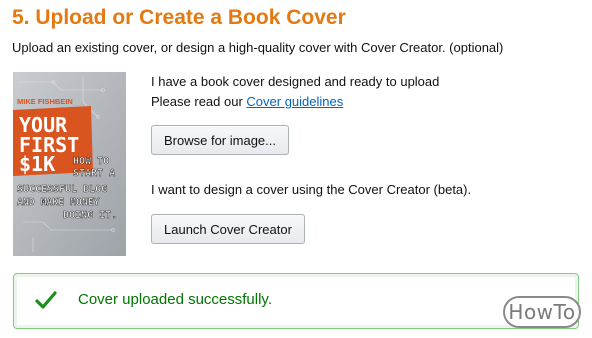 The image size is (592, 338). I want to click on guidelines-line: Please read our Cover guidelines, so click(247, 101).